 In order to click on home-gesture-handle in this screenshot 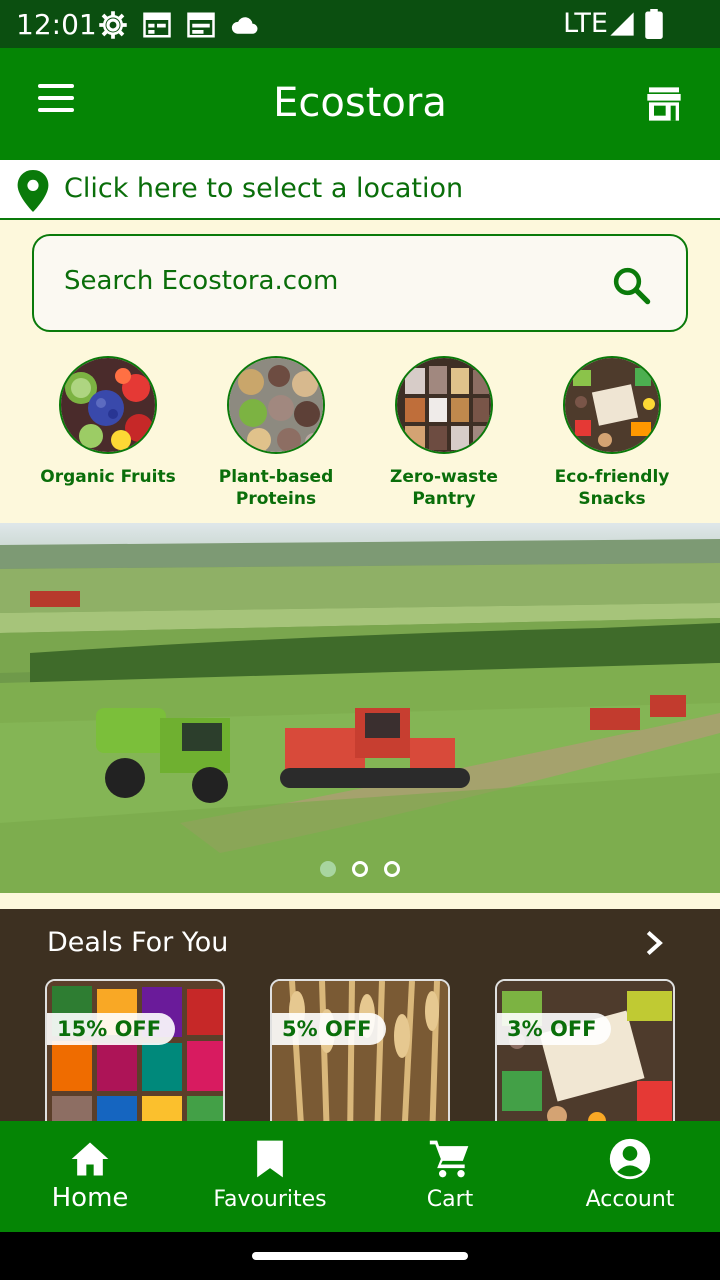, I will do `click(360, 1256)`.